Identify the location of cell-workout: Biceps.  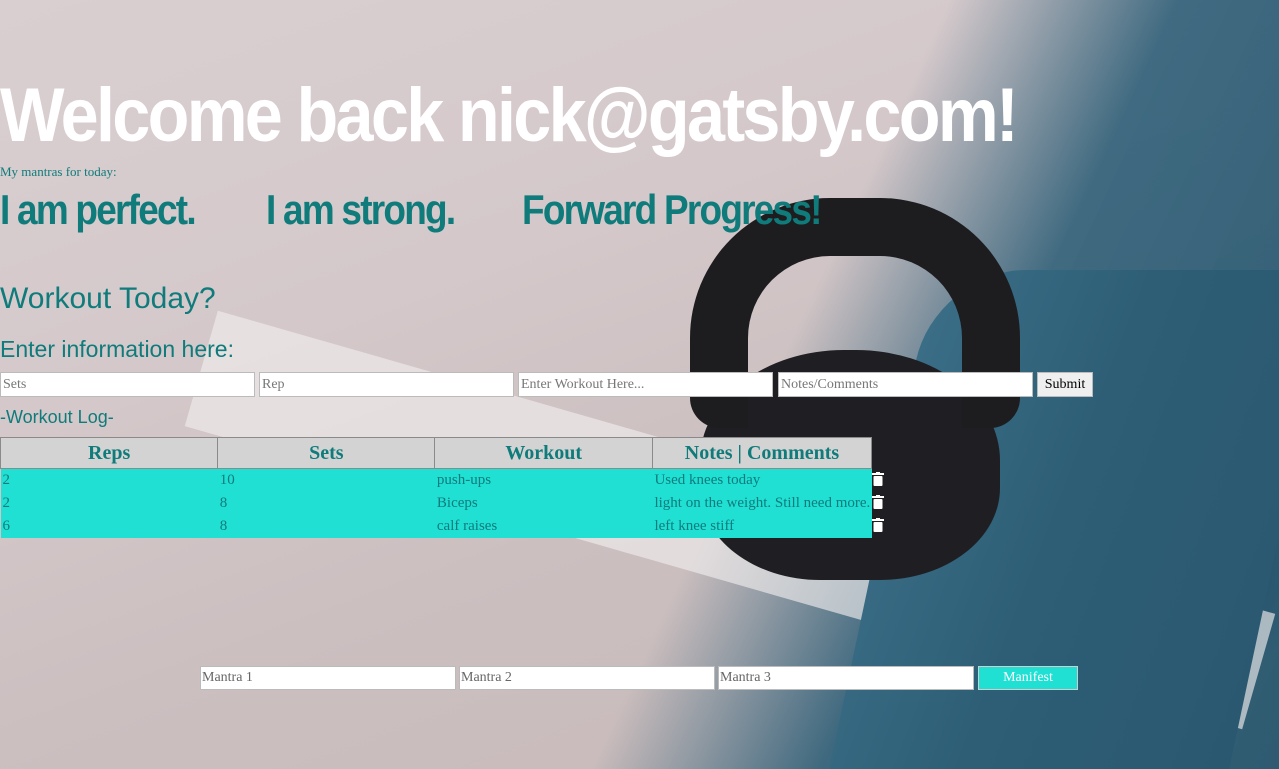
(543, 503).